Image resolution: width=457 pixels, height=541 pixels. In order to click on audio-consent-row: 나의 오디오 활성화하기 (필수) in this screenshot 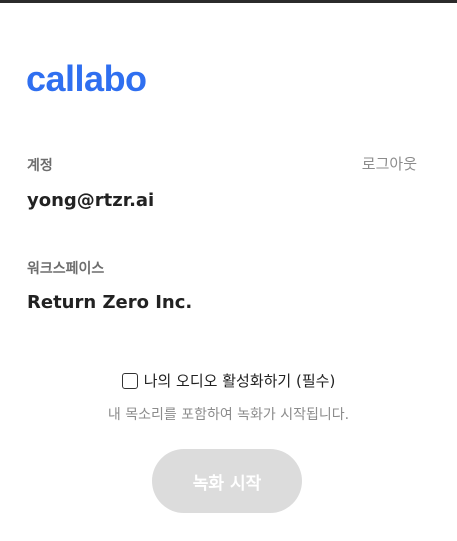, I will do `click(228, 380)`.